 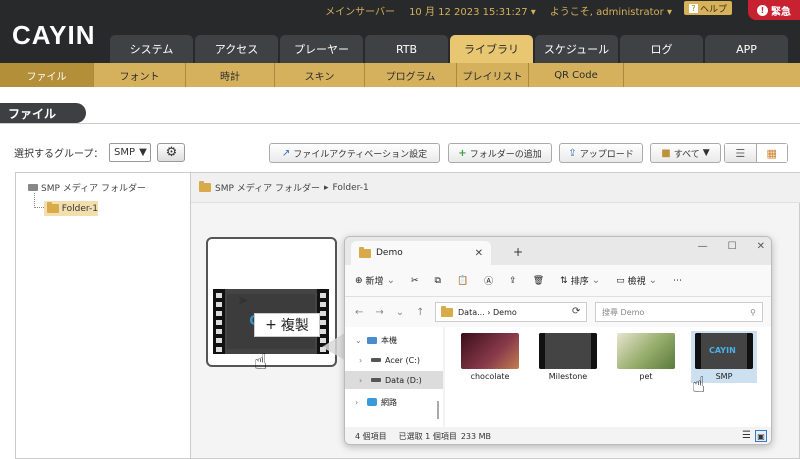 I want to click on grid-icon: ▦, so click(x=771, y=153).